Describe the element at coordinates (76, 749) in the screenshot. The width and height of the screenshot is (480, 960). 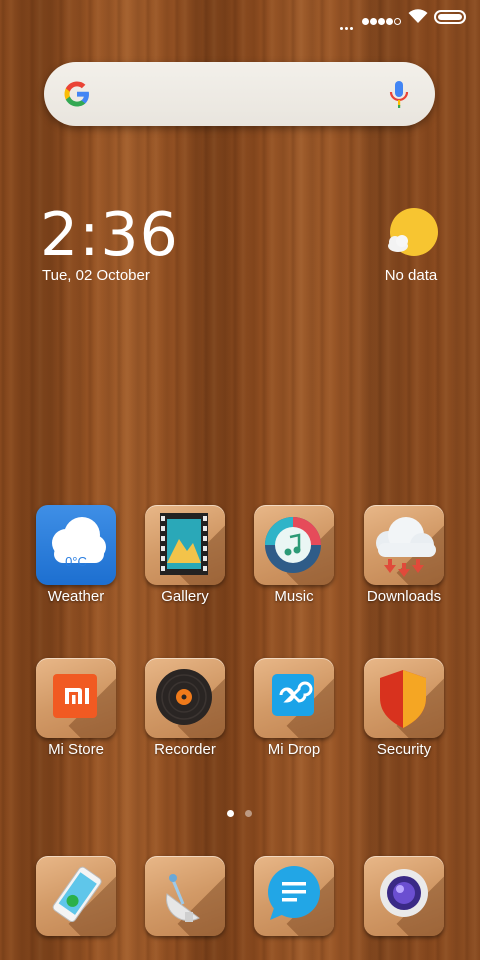
I see `app-label: Mi Store` at that location.